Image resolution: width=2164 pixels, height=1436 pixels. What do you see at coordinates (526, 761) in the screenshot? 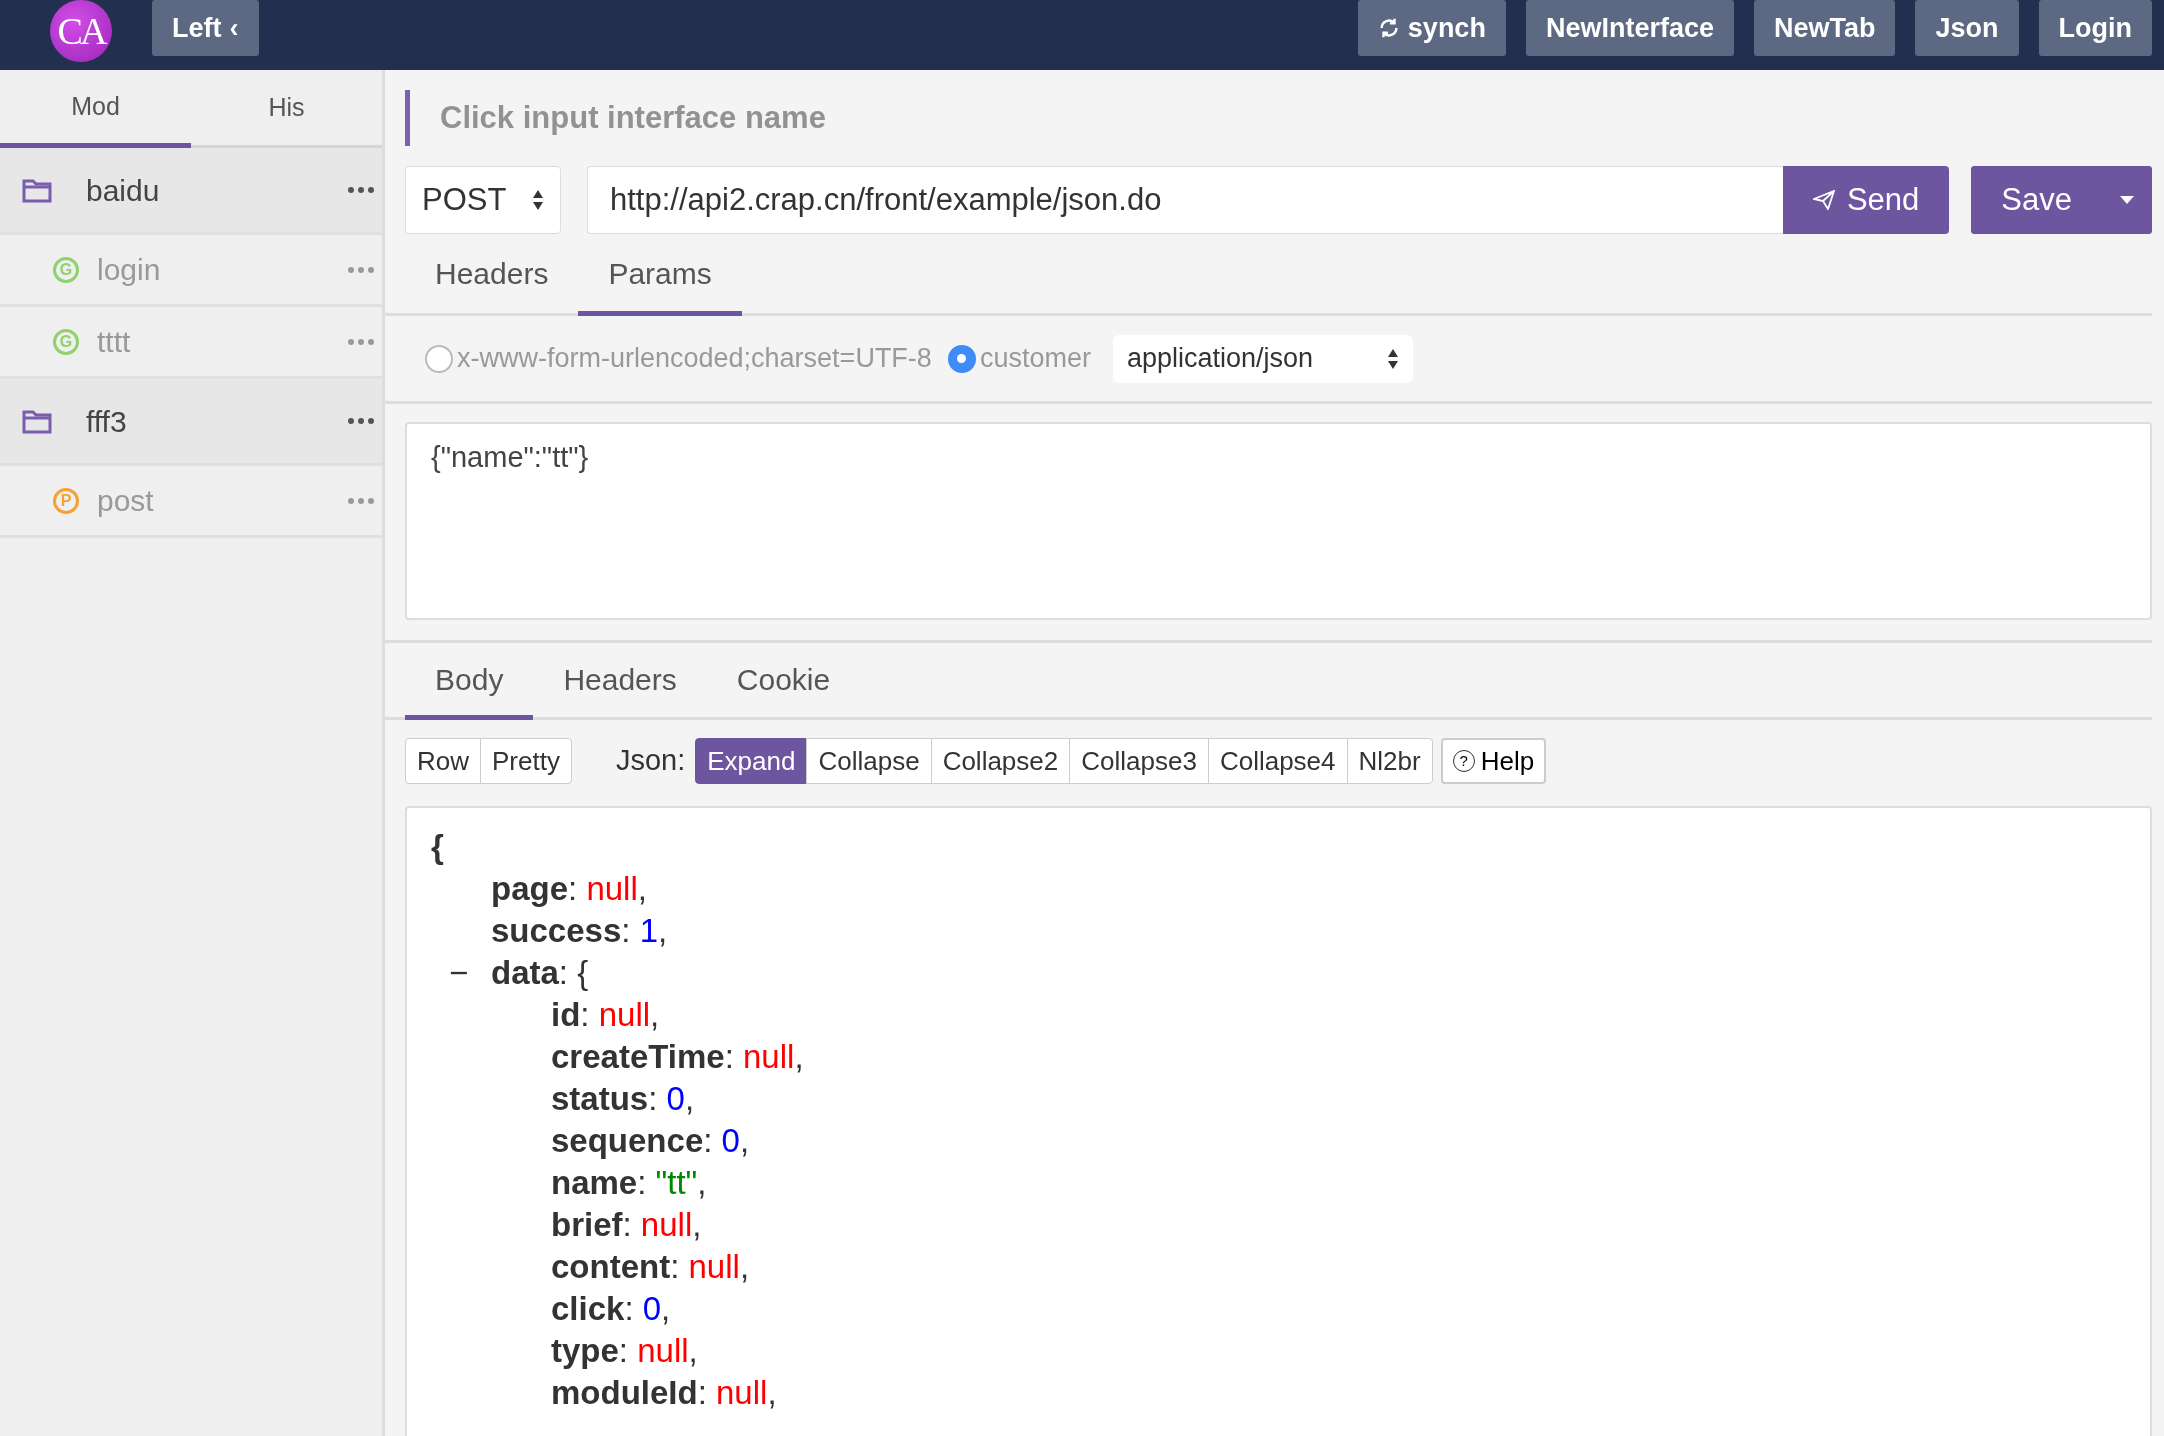
I see `format-button: Pretty` at bounding box center [526, 761].